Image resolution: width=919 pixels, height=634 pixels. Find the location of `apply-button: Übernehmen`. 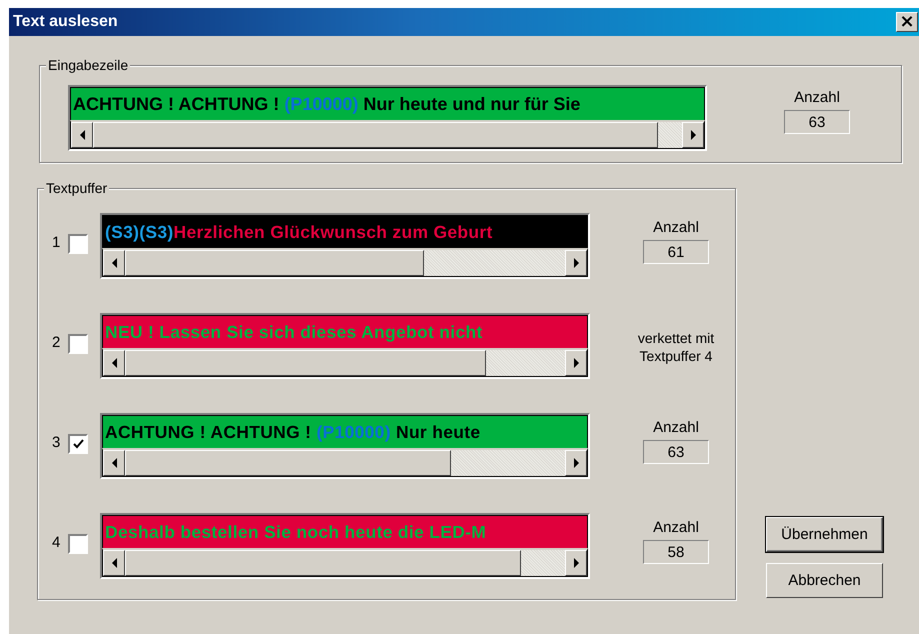

apply-button: Übernehmen is located at coordinates (824, 534).